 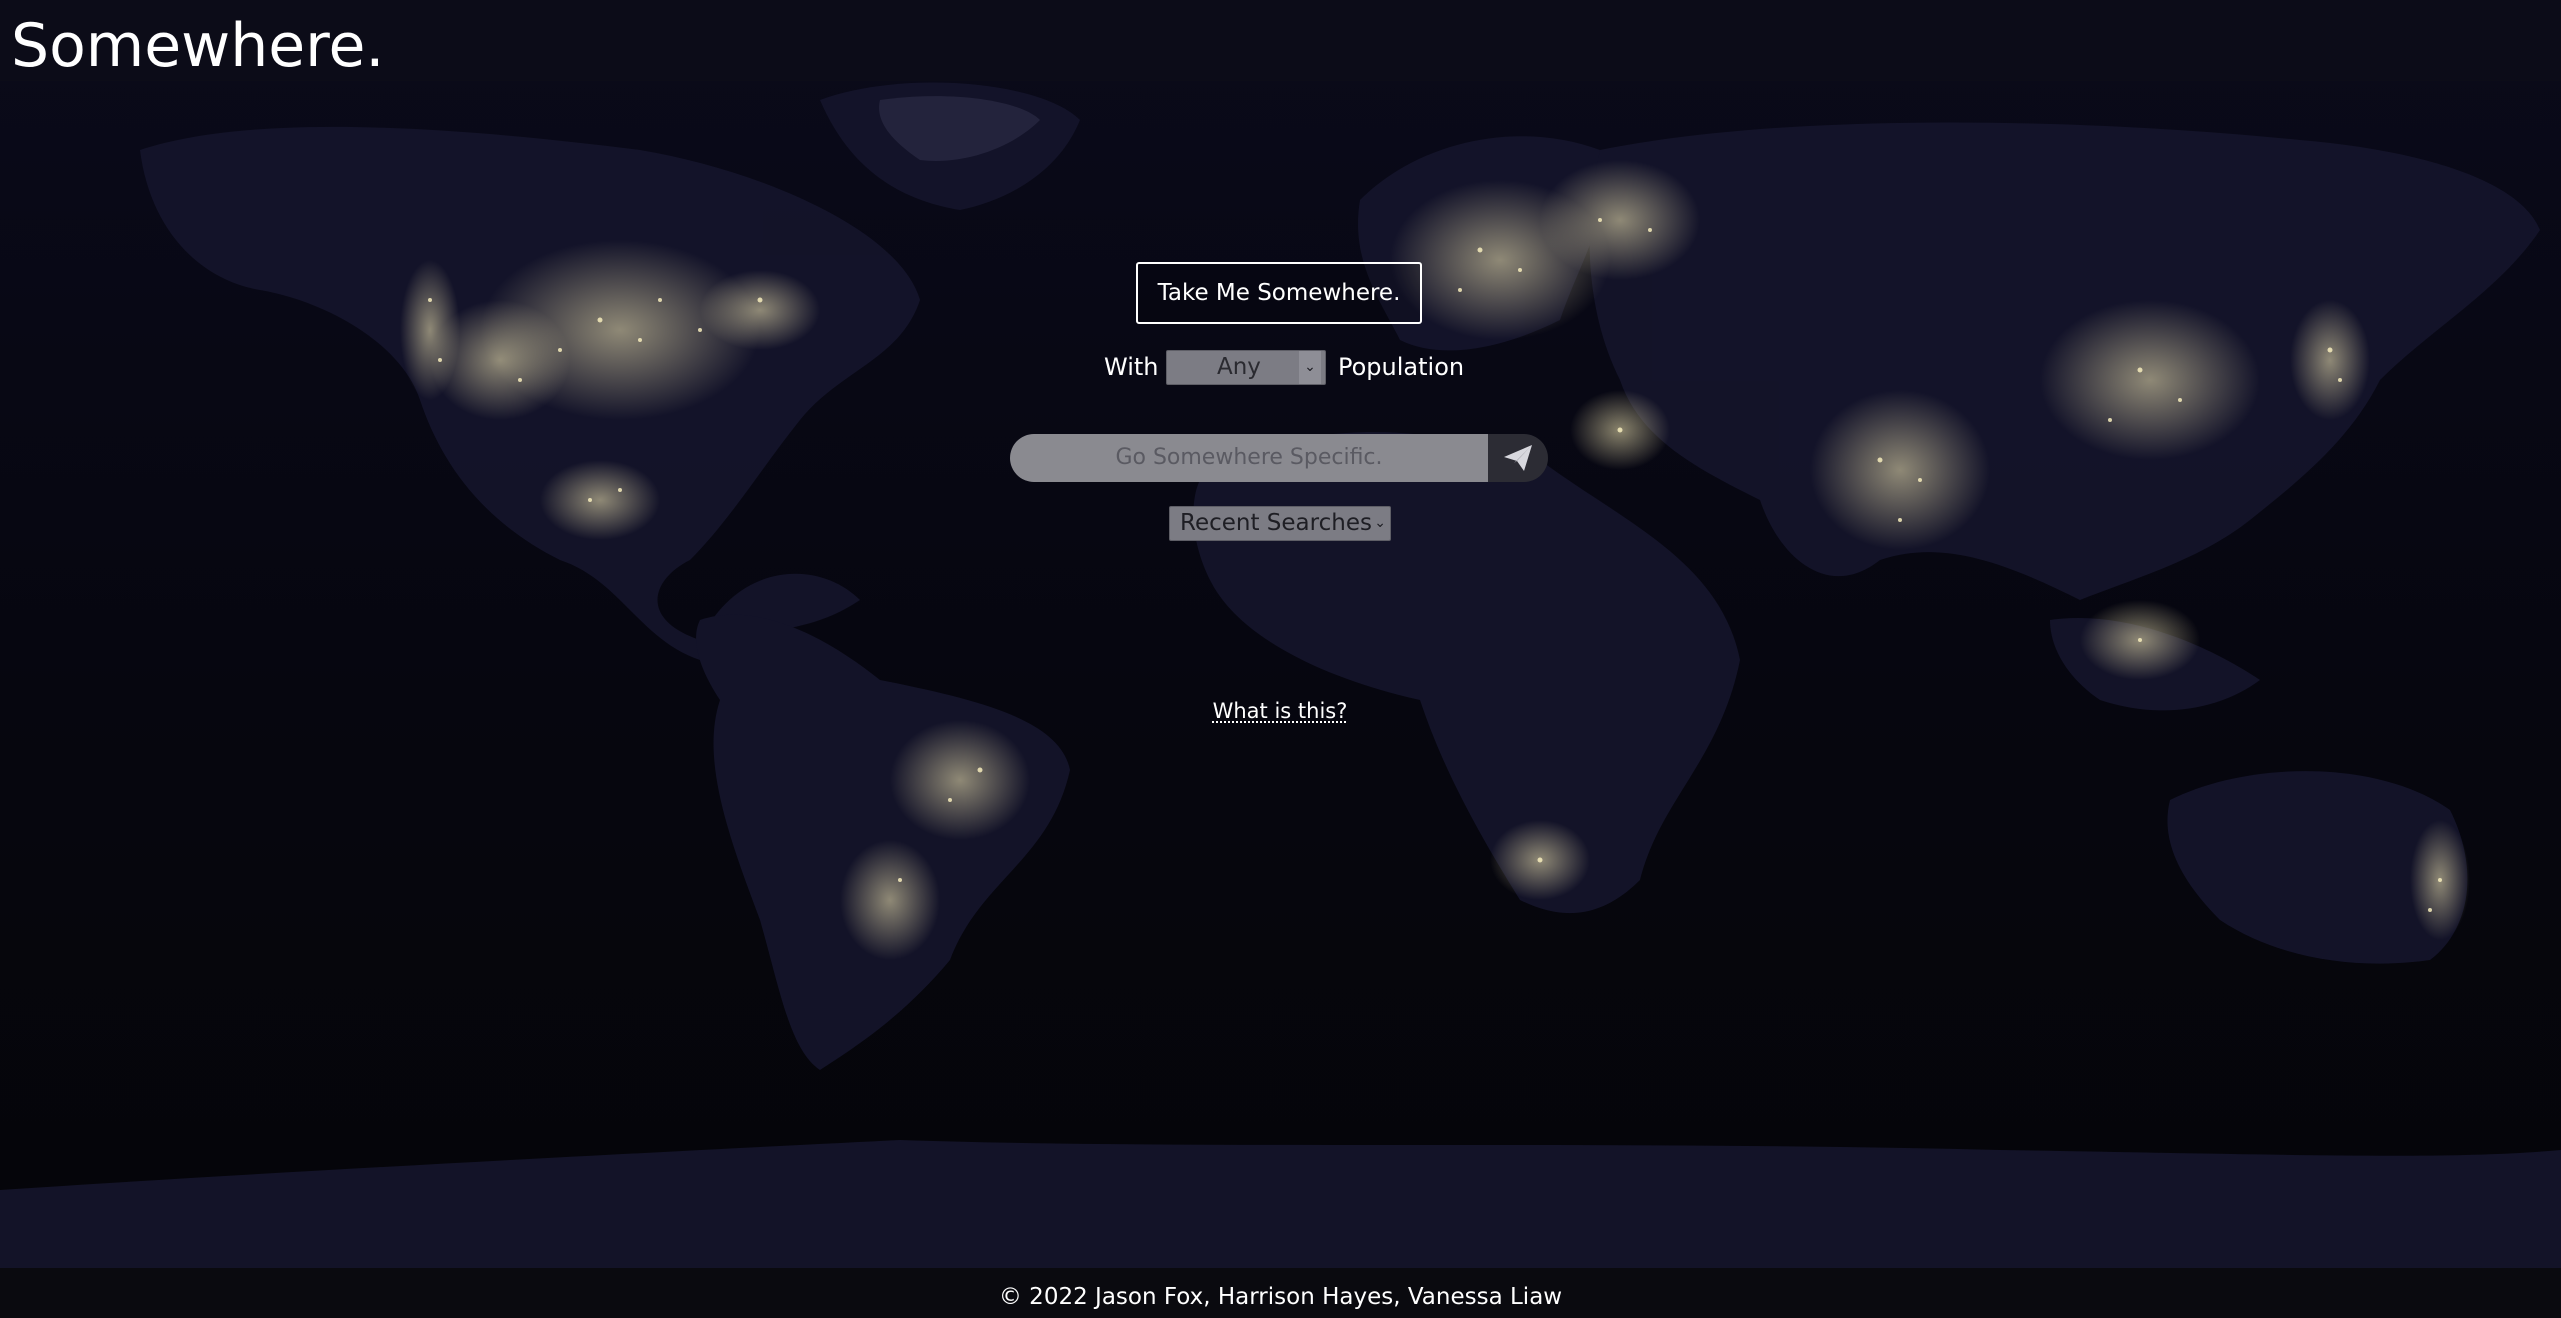 What do you see at coordinates (1239, 367) in the screenshot?
I see `population-select-value: Any` at bounding box center [1239, 367].